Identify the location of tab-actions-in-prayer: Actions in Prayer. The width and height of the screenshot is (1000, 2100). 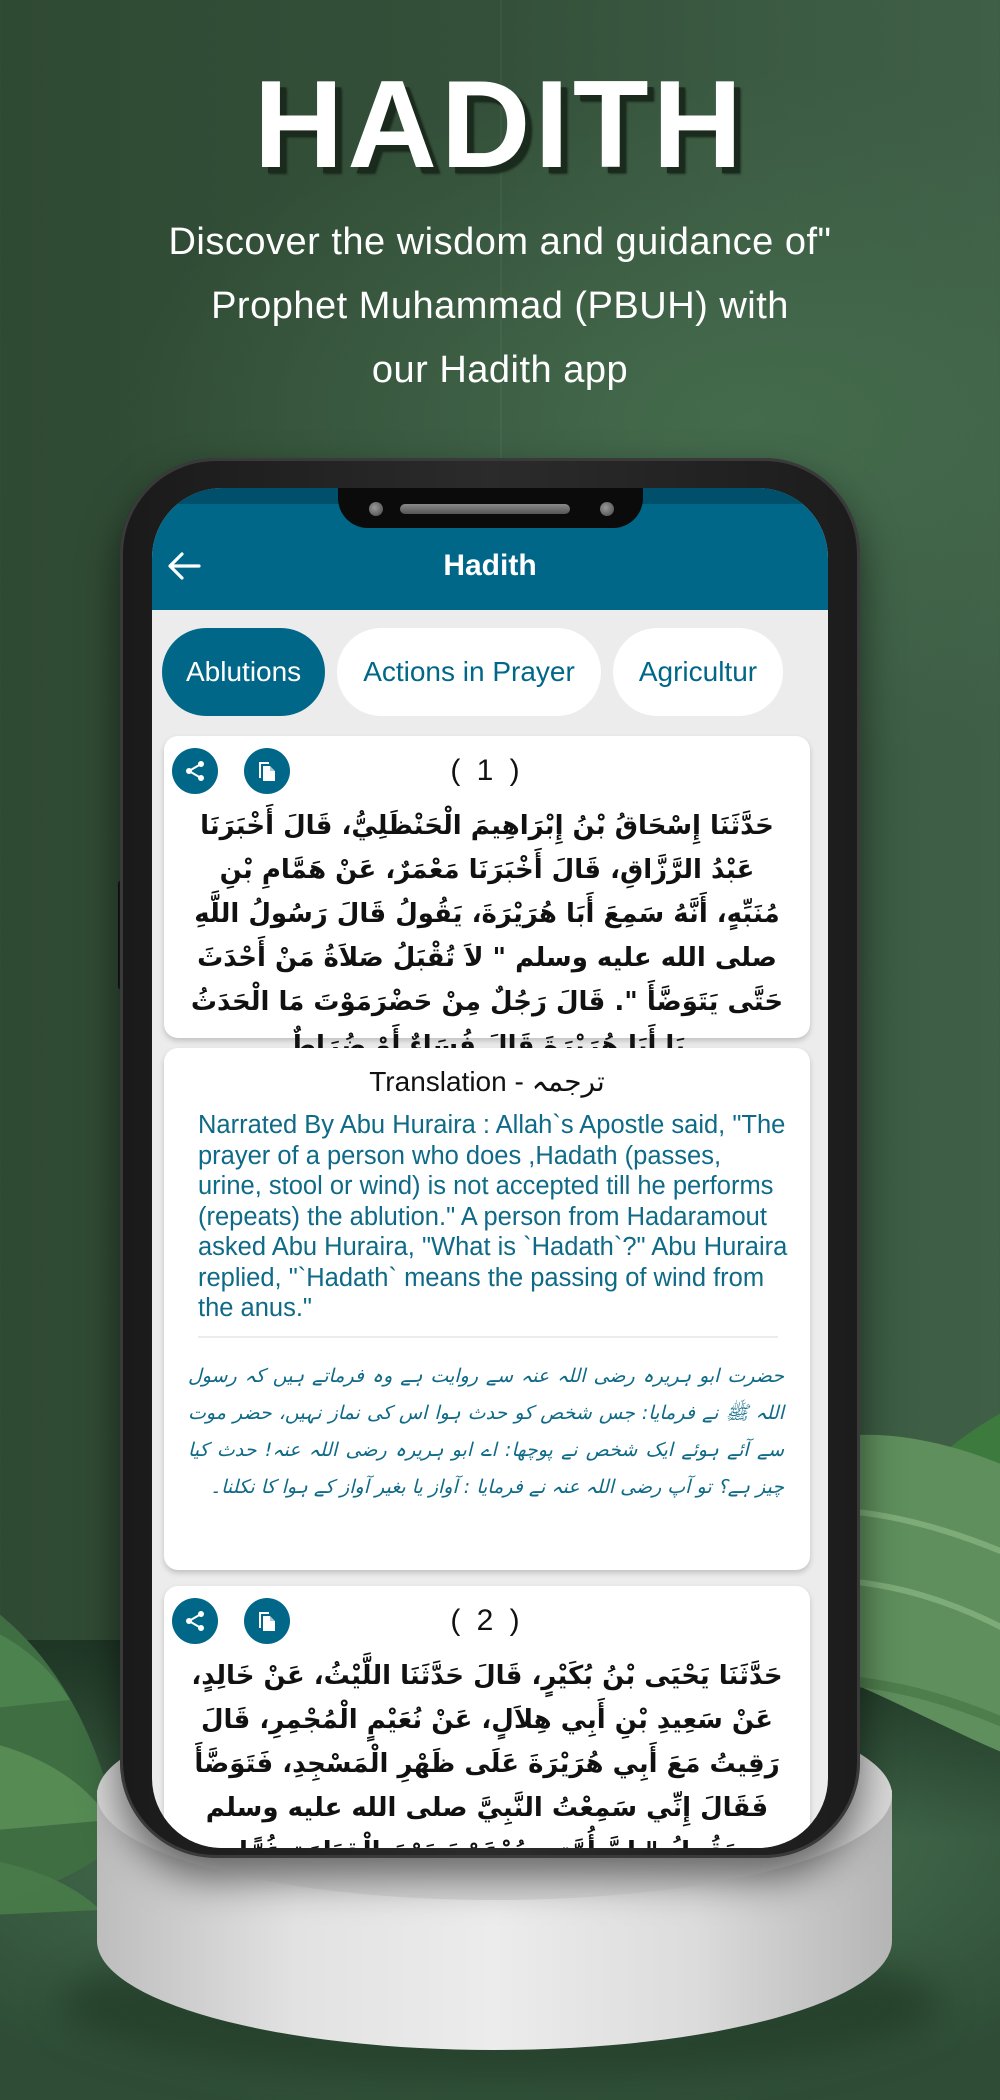
(469, 672).